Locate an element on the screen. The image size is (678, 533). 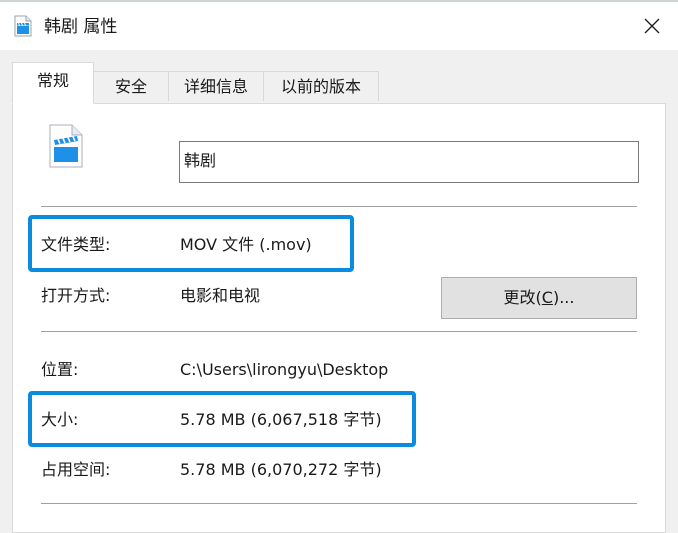
size-value: 5.78 MB (6,067,518 字节) is located at coordinates (281, 419).